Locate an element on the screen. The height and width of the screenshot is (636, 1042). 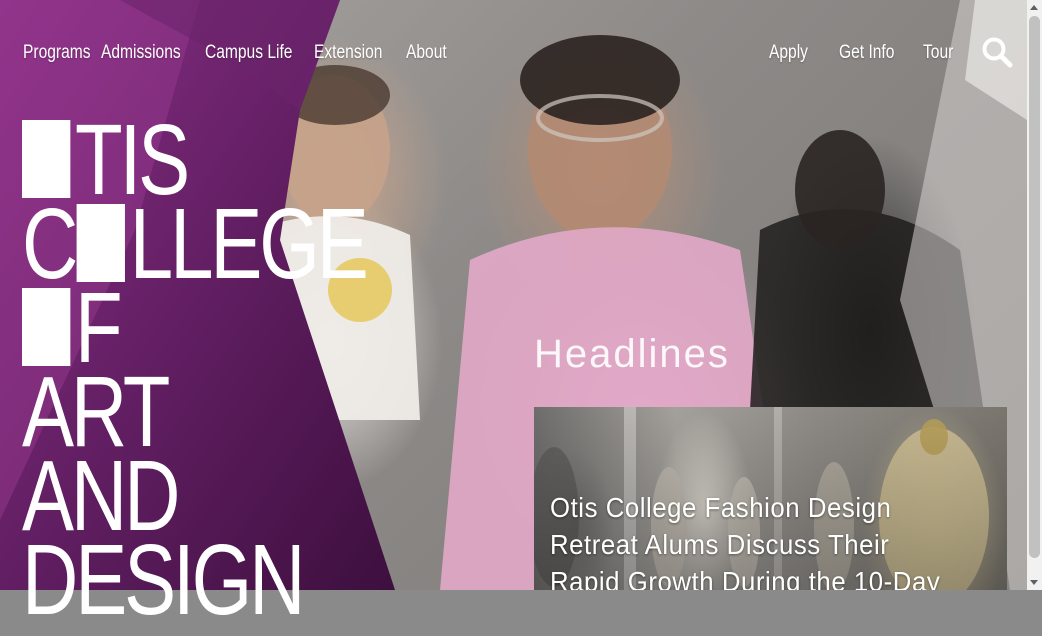
logo-line-design: DESIGN is located at coordinates (163, 580).